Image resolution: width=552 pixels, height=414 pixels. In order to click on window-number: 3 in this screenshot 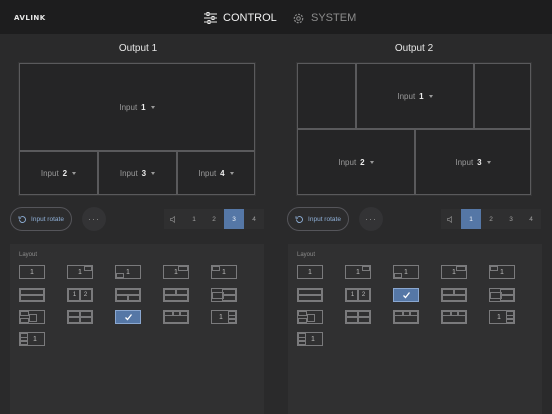, I will do `click(479, 162)`.